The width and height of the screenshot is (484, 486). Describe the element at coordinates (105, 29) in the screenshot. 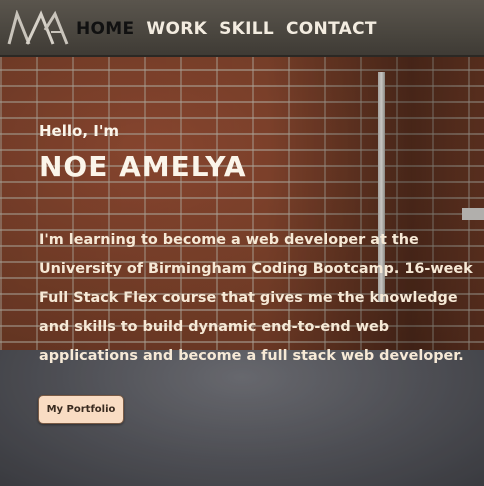

I see `nav-home: HOME` at that location.